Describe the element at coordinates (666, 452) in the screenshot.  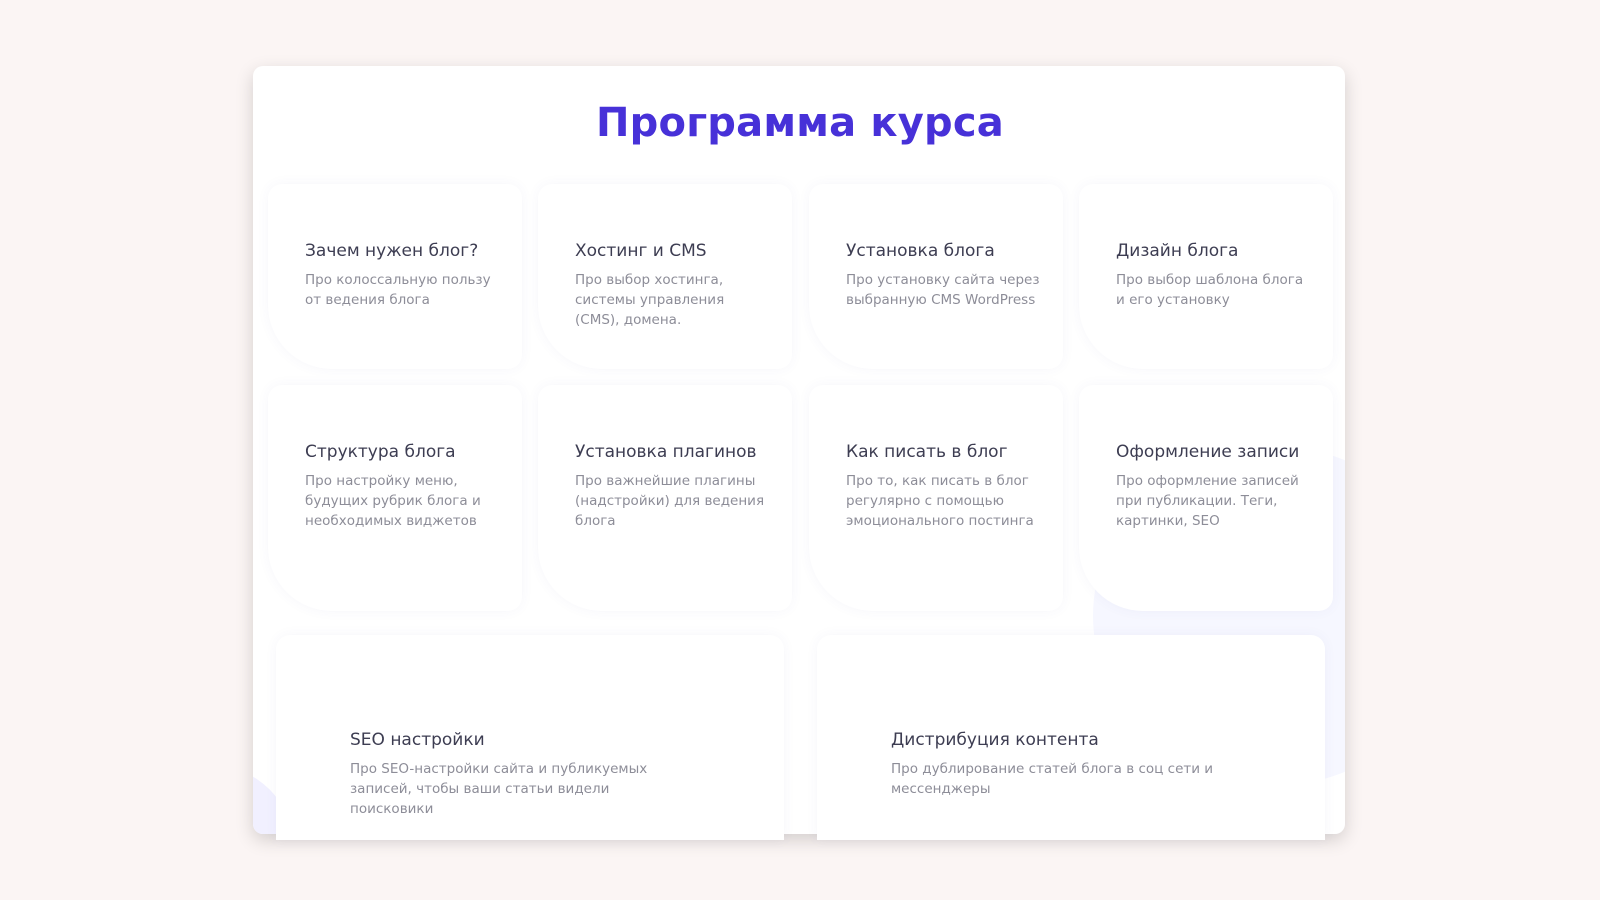
I see `module-title: Установка плагинов` at that location.